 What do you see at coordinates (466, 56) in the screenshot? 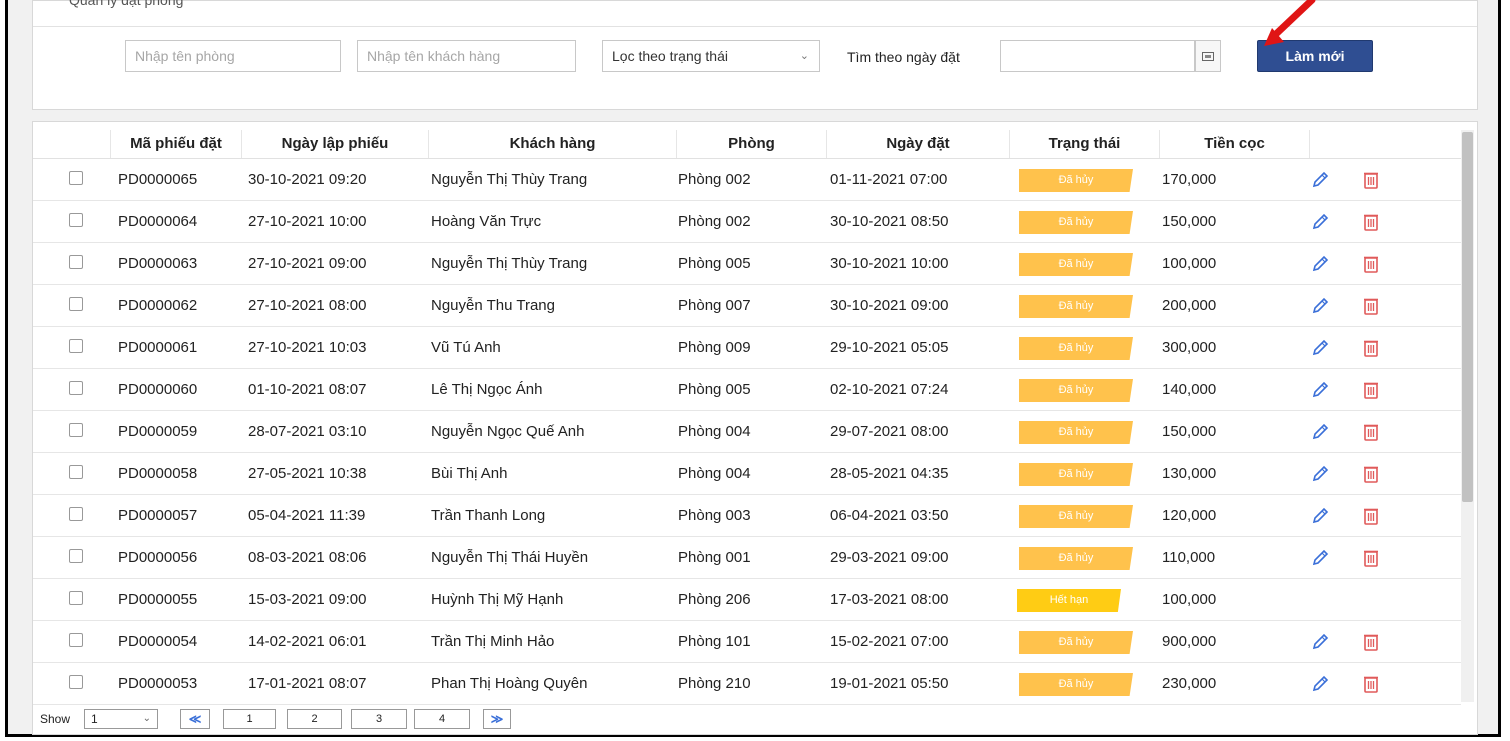
I see `customer-name-input` at bounding box center [466, 56].